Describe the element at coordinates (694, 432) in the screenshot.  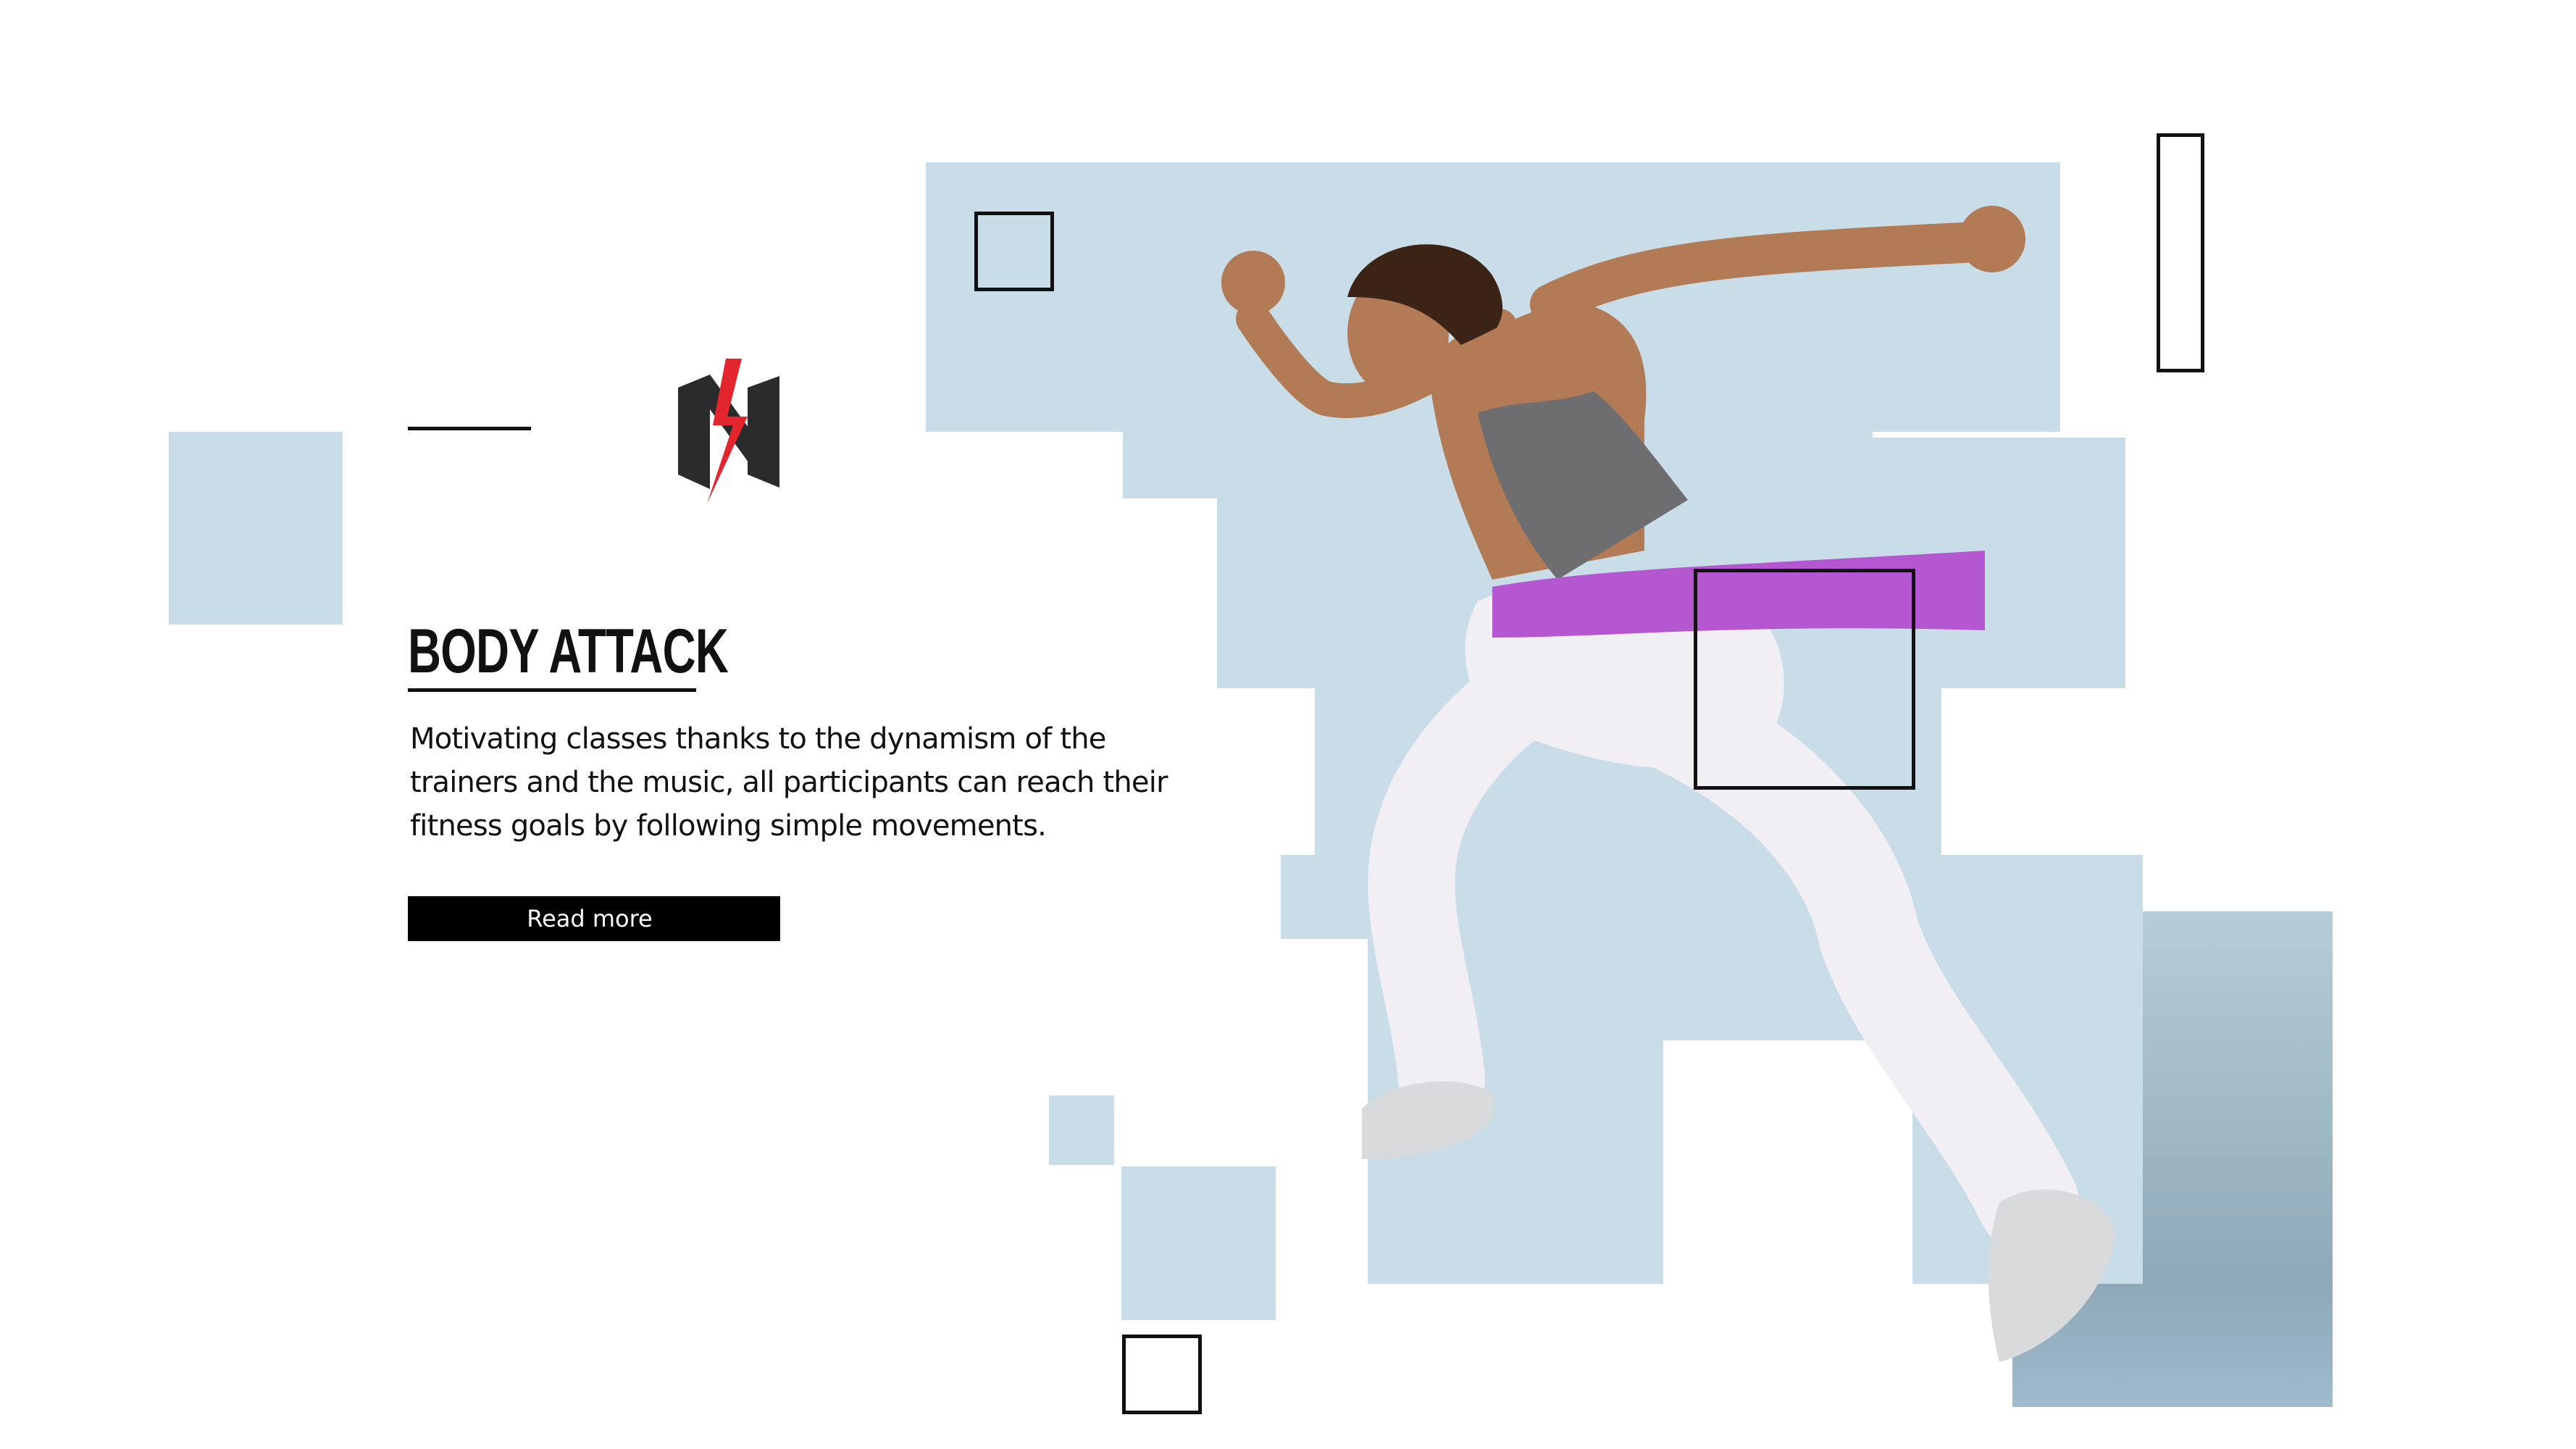
I see `logo-left-stroke` at that location.